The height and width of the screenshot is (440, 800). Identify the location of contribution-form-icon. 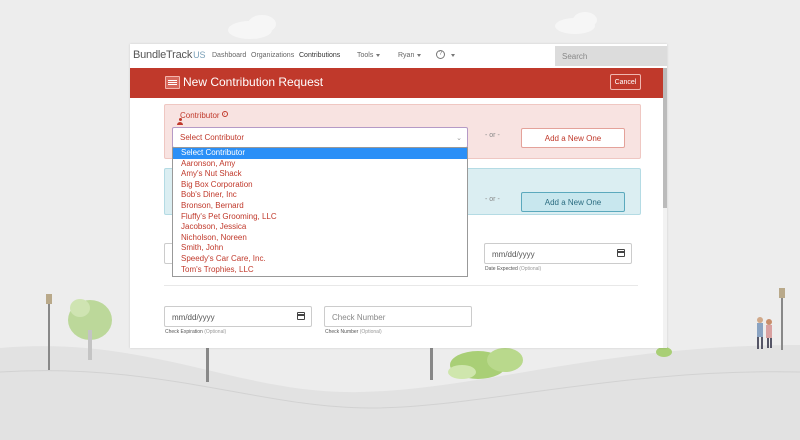
(172, 82).